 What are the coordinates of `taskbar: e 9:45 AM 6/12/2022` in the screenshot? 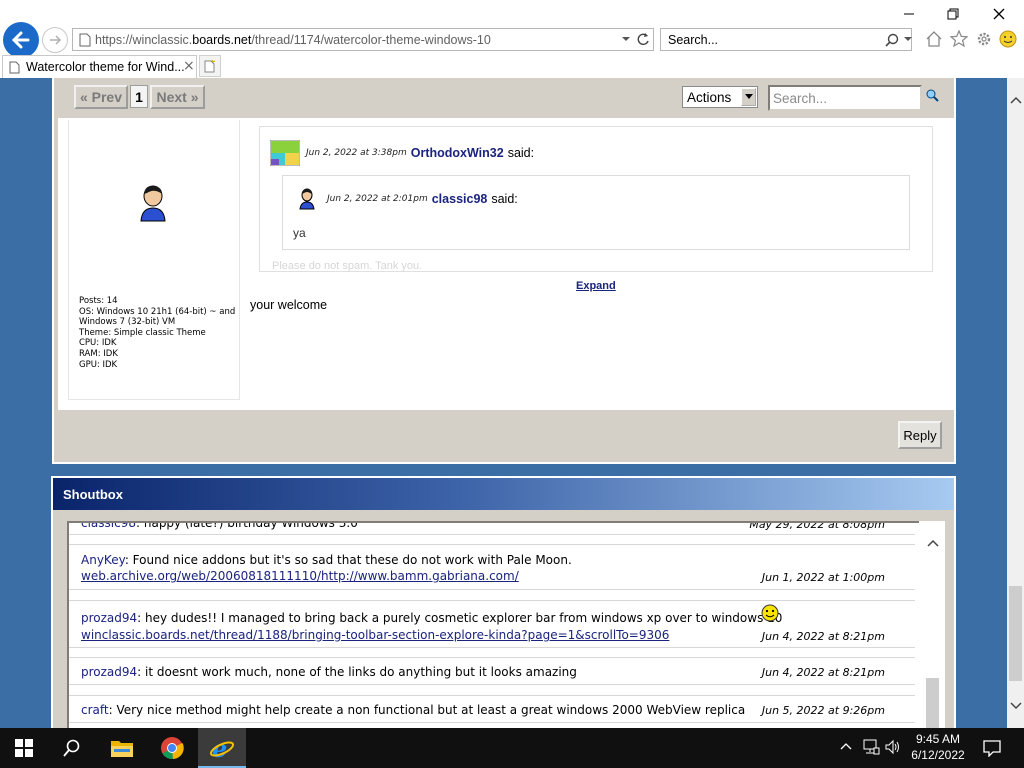 It's located at (512, 748).